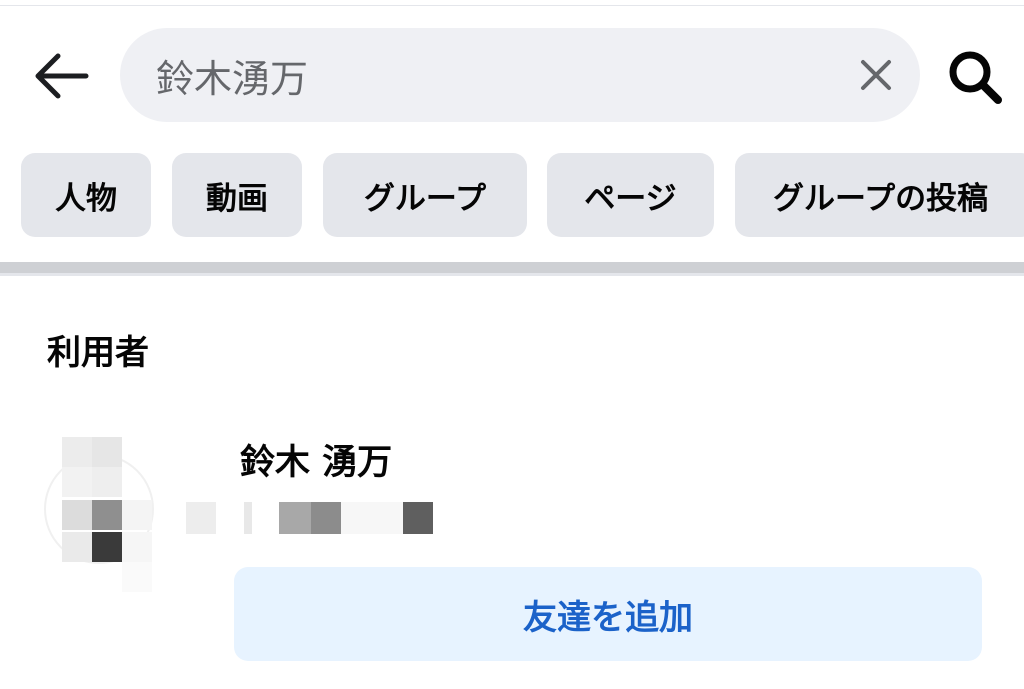 The height and width of the screenshot is (689, 1024). I want to click on top-divider, so click(512, 3).